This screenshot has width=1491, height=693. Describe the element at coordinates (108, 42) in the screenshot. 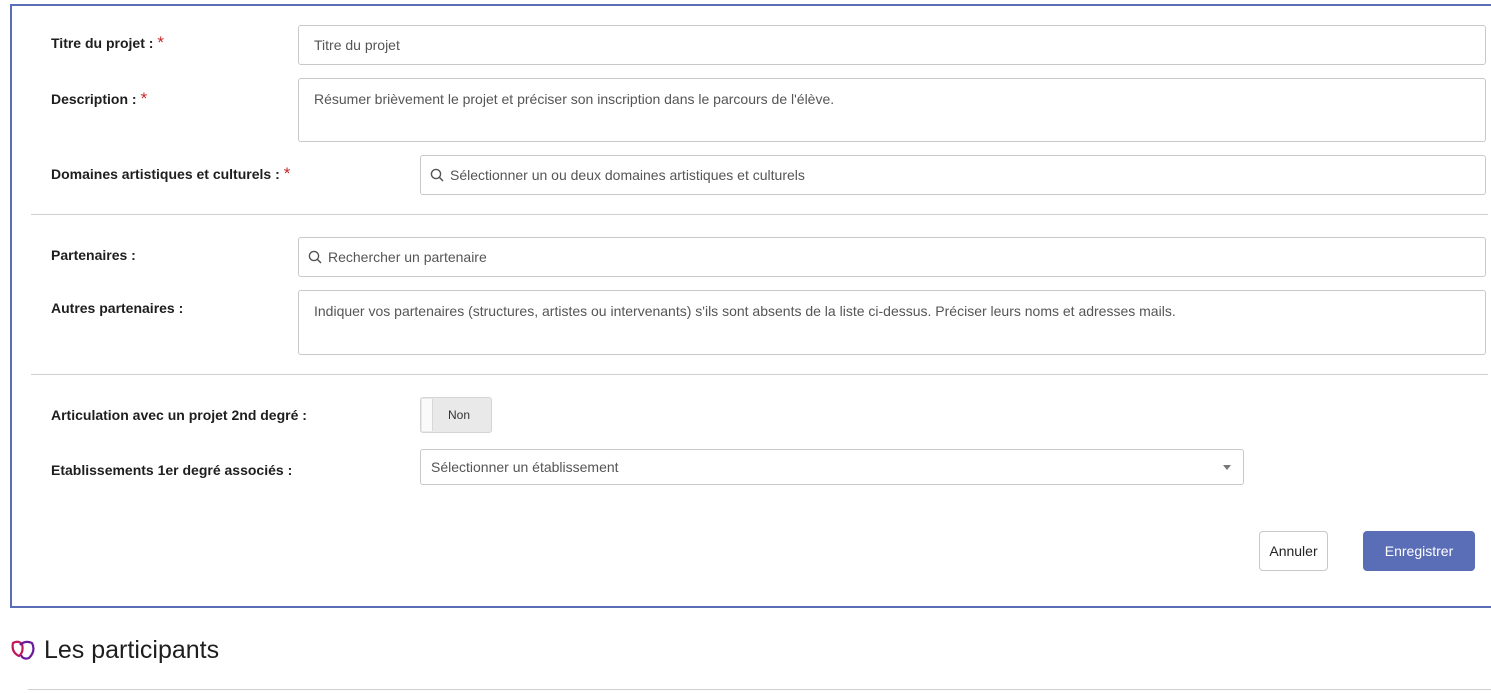

I see `title-label: Titre du projet : *` at that location.